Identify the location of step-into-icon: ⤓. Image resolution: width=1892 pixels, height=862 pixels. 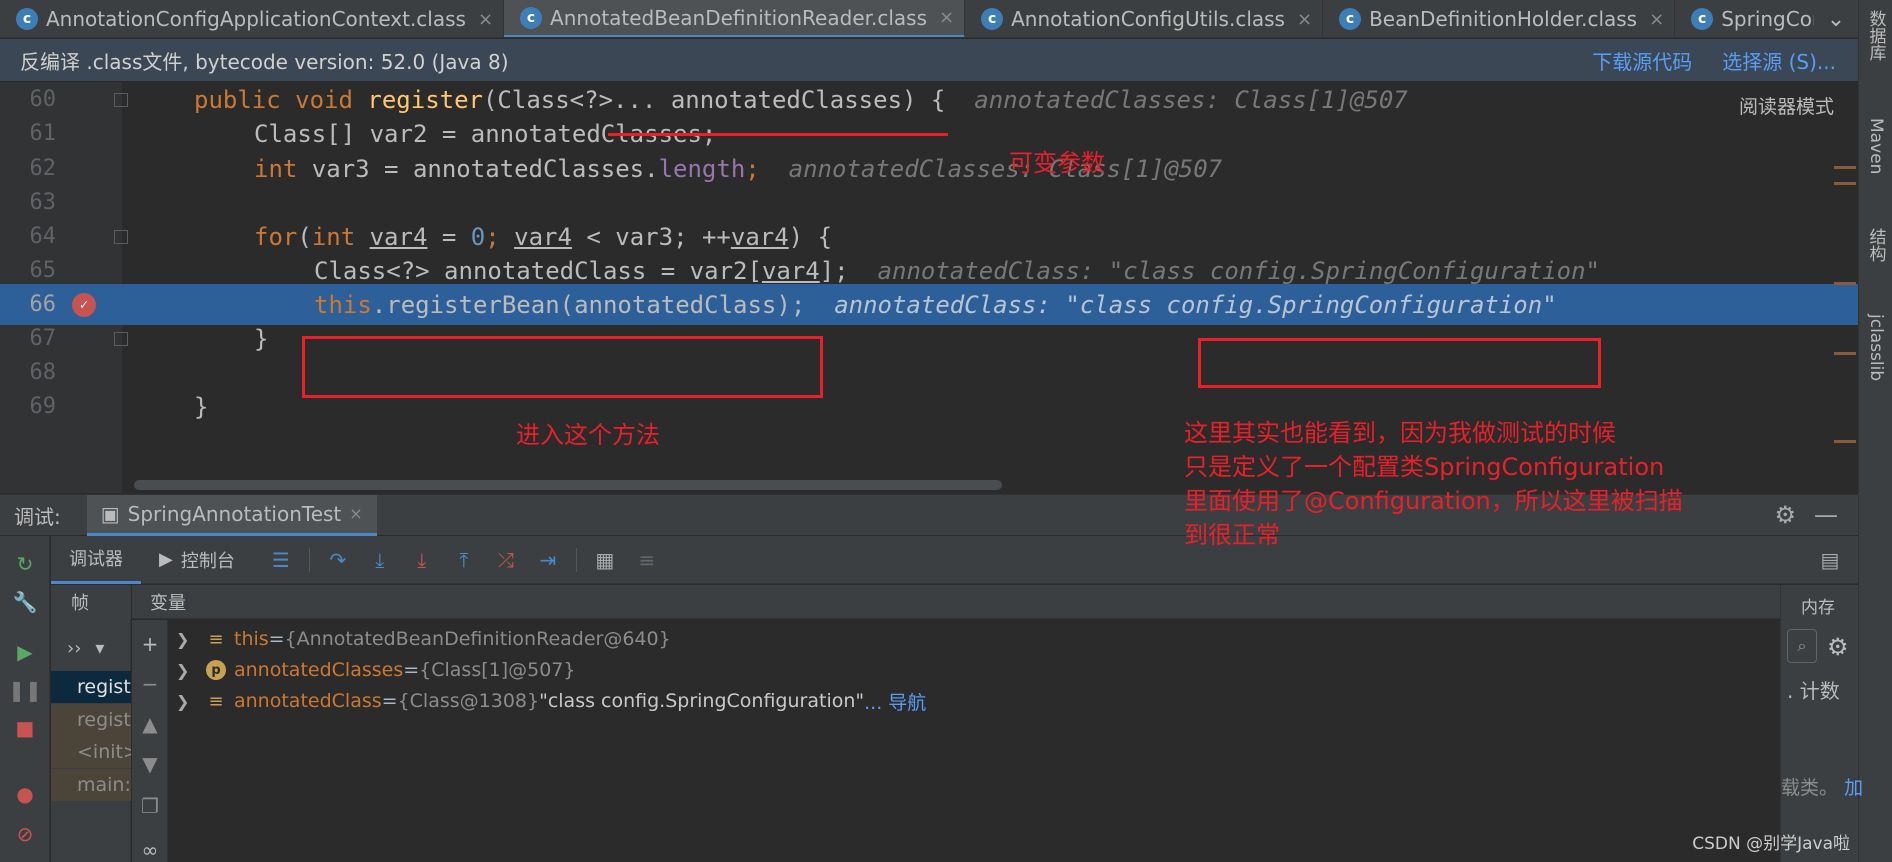
(380, 560).